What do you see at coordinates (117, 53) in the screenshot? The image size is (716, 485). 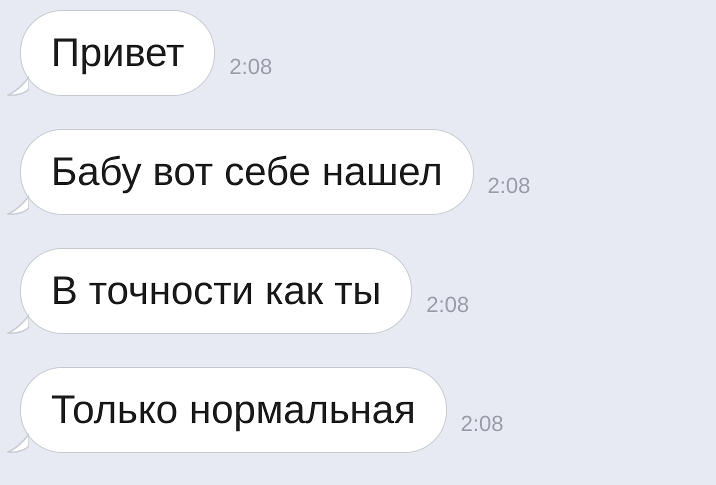 I see `message-text: Привет` at bounding box center [117, 53].